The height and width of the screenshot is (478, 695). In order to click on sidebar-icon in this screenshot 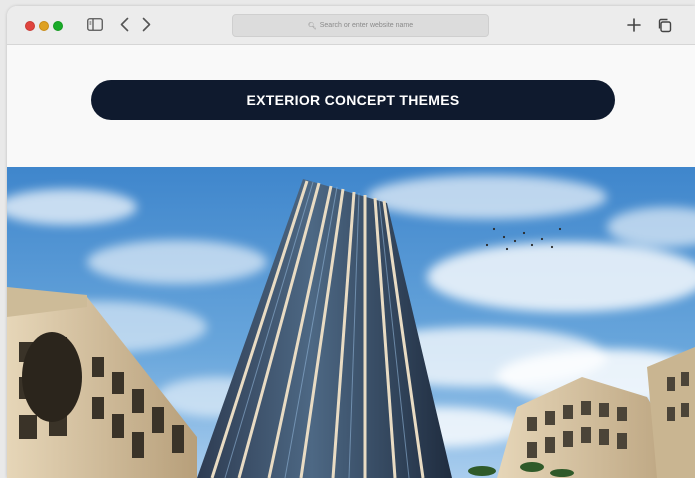, I will do `click(95, 24)`.